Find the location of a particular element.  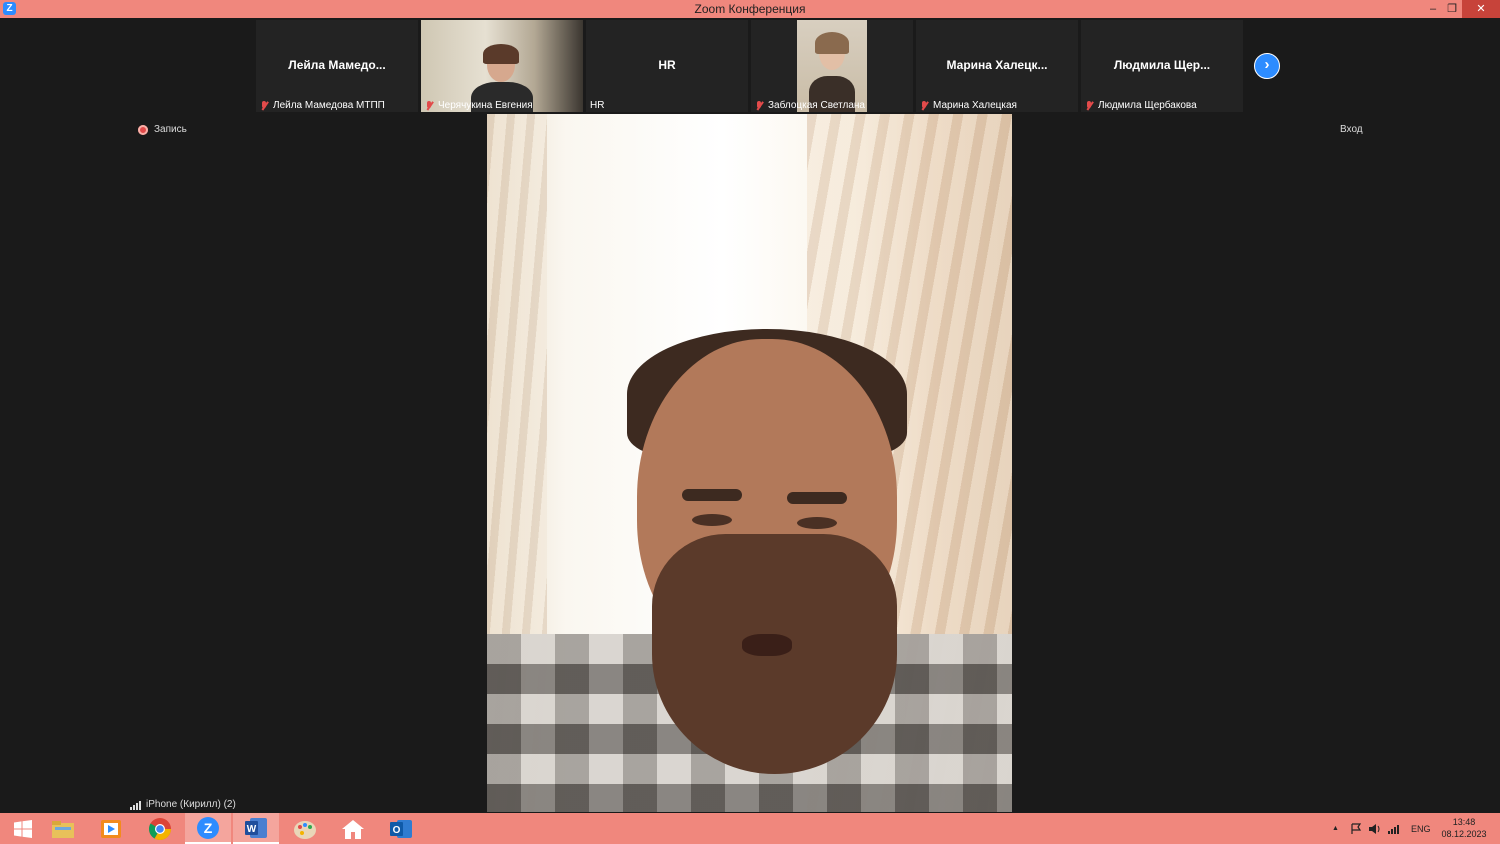

paint-icon is located at coordinates (305, 828).